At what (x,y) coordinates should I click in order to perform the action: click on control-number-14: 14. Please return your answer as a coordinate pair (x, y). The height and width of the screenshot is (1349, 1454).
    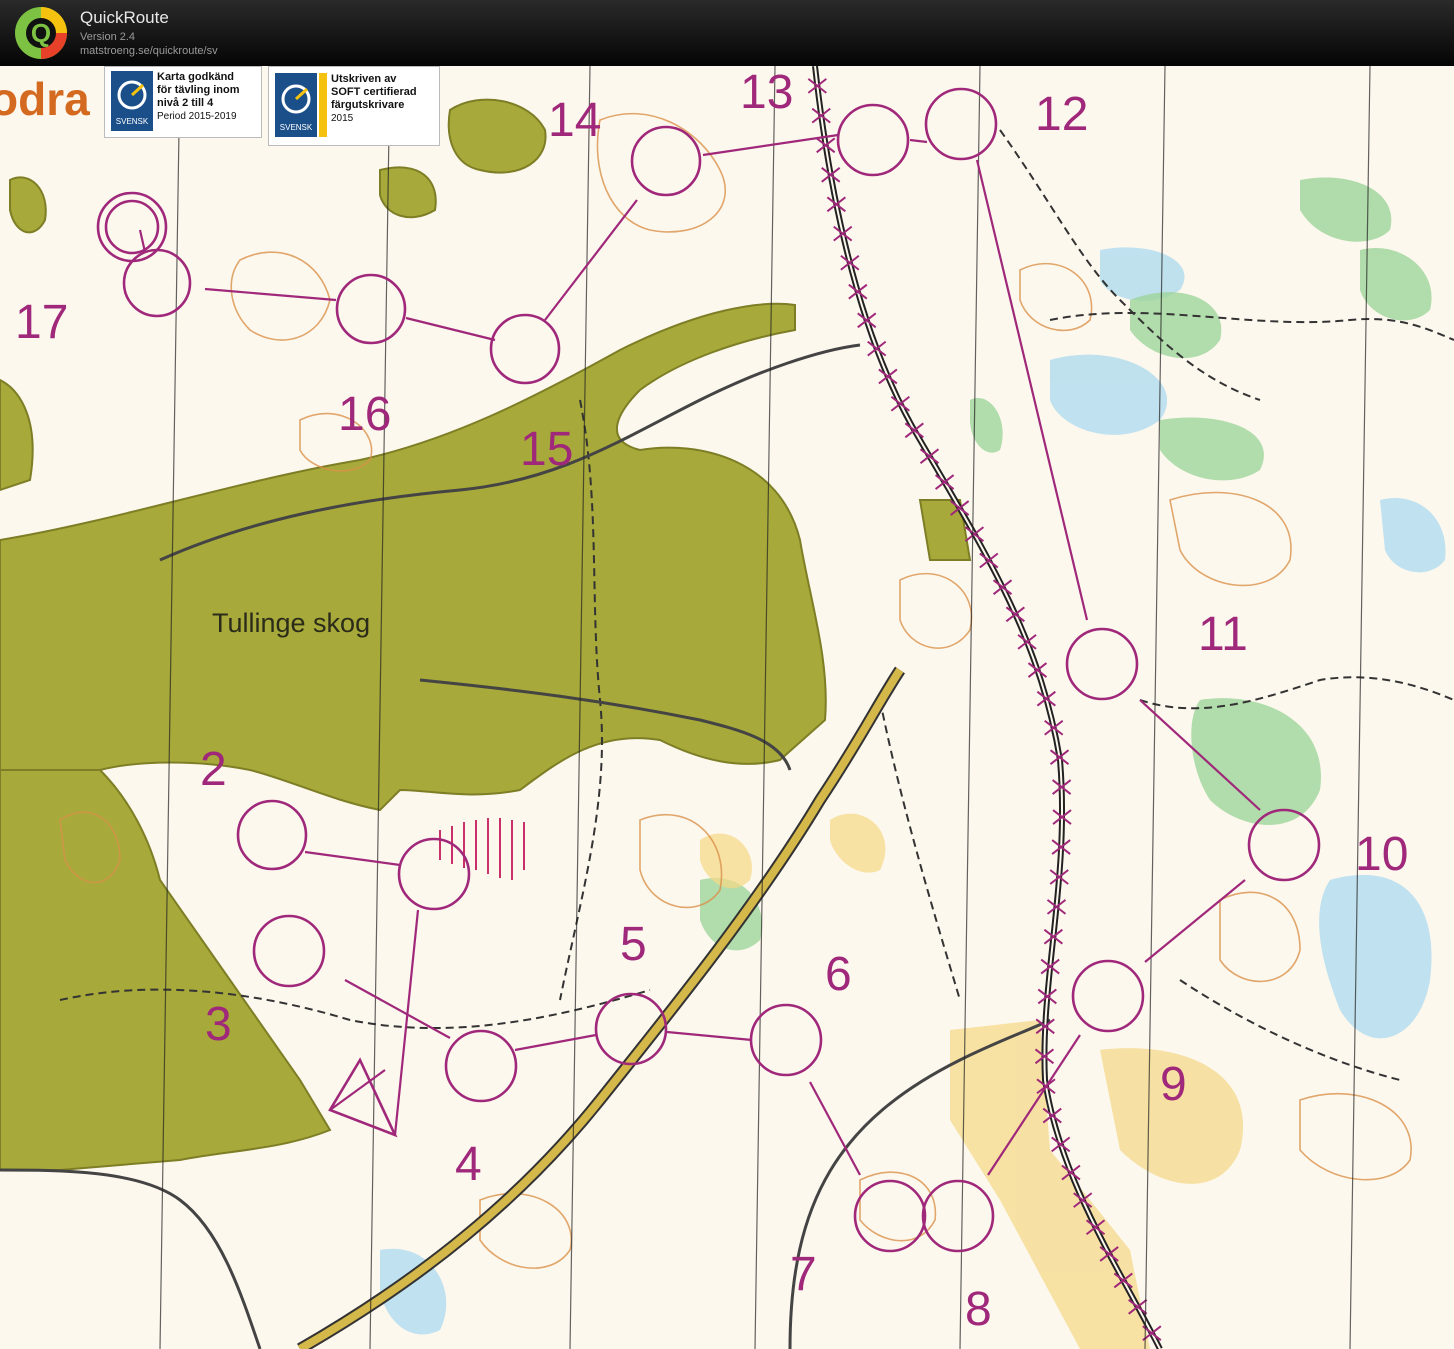
    Looking at the image, I should click on (574, 120).